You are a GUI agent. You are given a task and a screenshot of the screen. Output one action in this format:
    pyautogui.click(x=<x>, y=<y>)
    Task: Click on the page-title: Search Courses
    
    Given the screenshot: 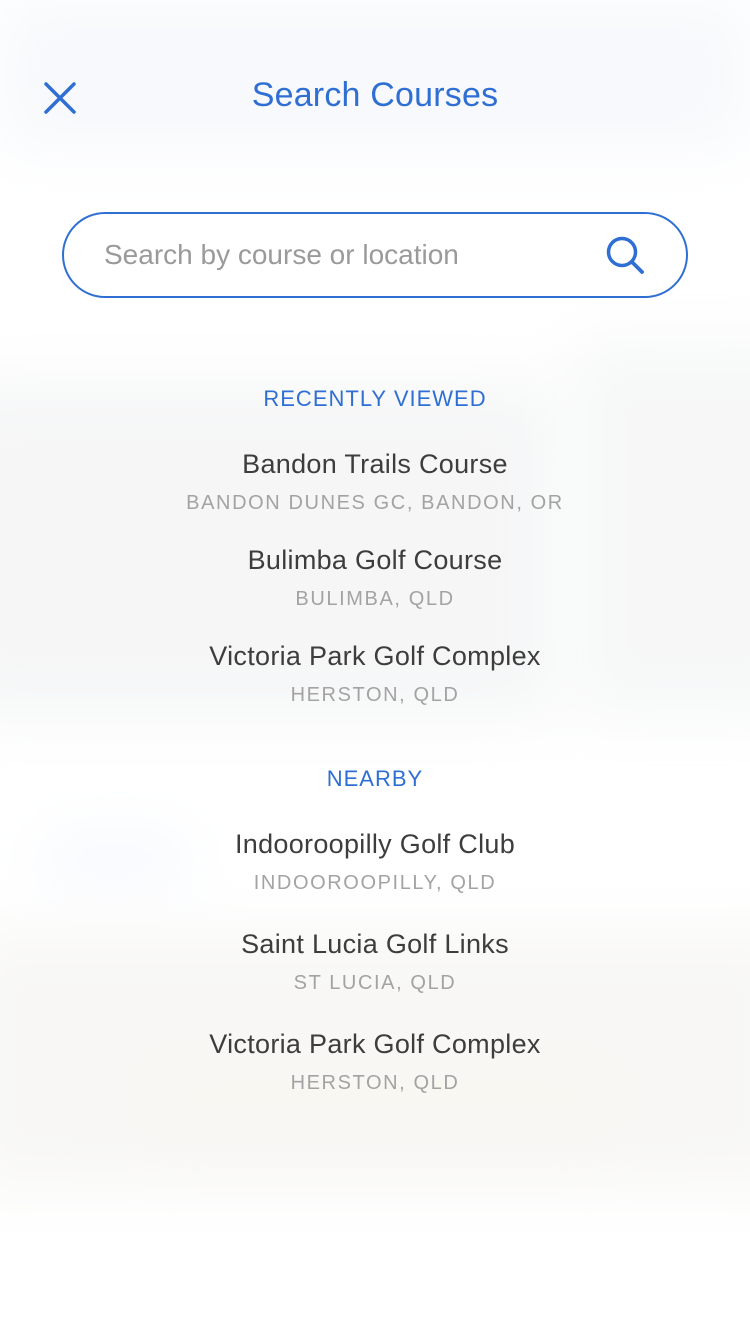 What is the action you would take?
    pyautogui.click(x=375, y=95)
    